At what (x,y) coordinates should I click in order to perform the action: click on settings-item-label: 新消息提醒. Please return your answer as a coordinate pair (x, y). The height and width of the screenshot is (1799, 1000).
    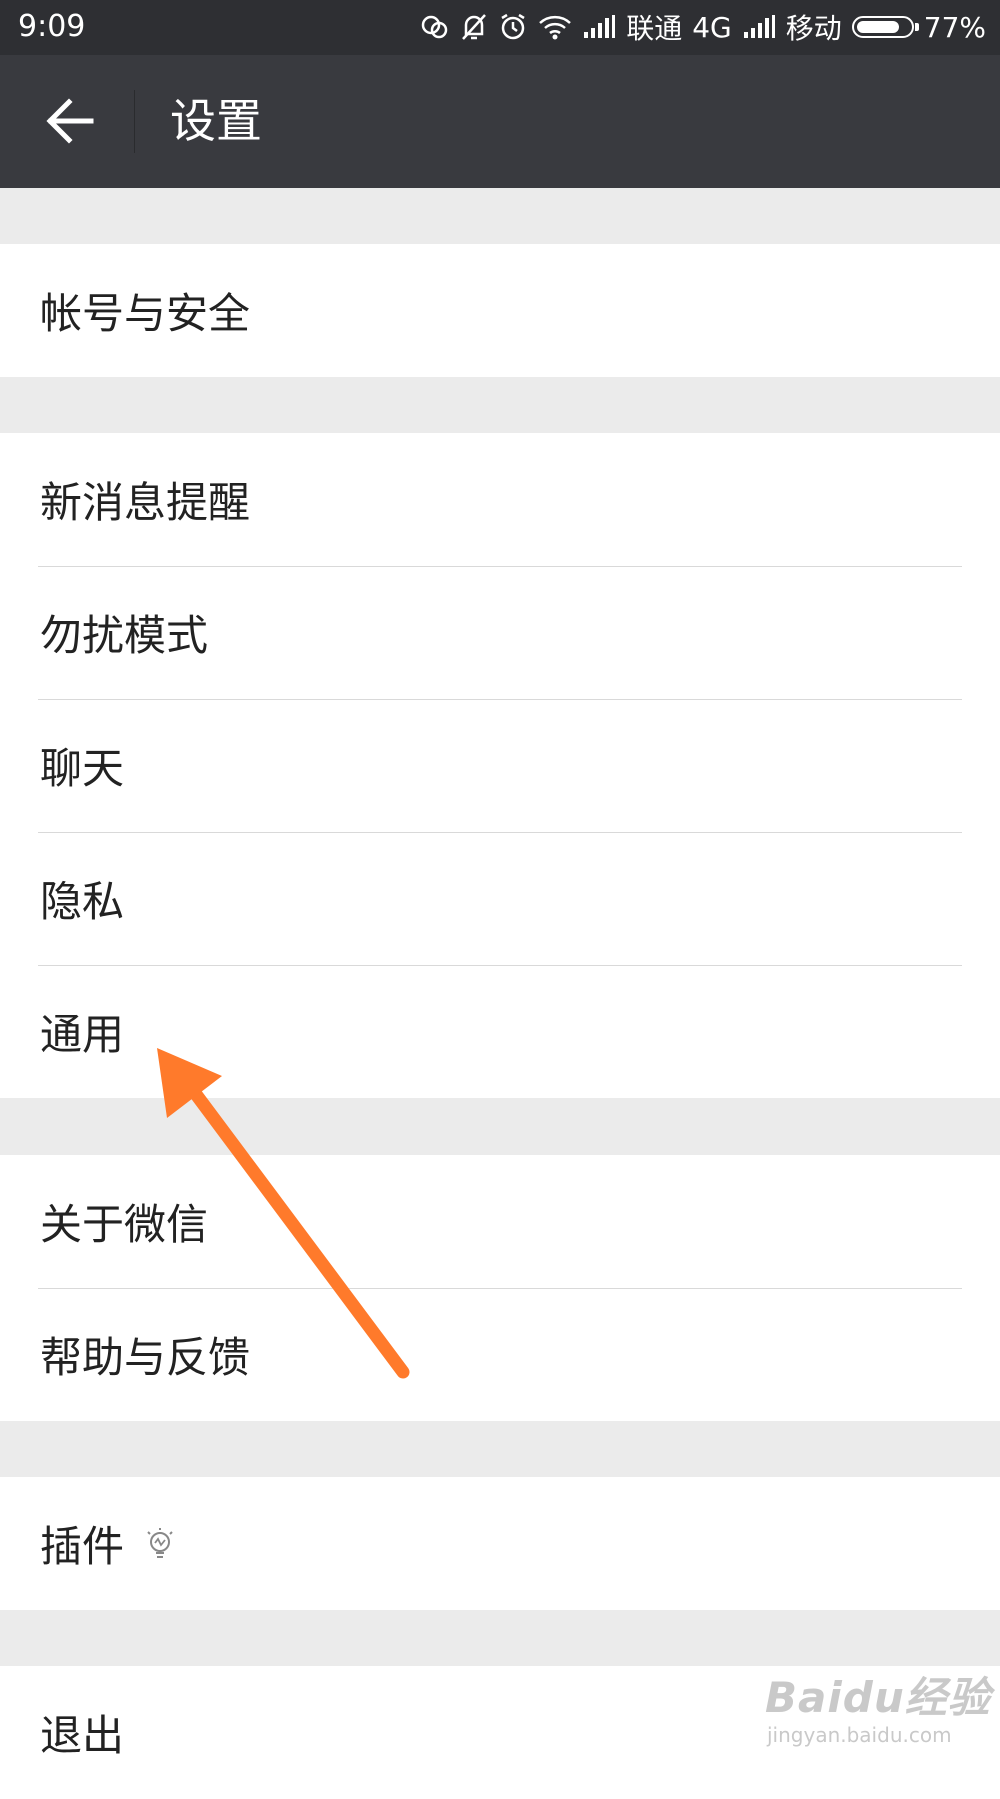
    Looking at the image, I should click on (145, 502).